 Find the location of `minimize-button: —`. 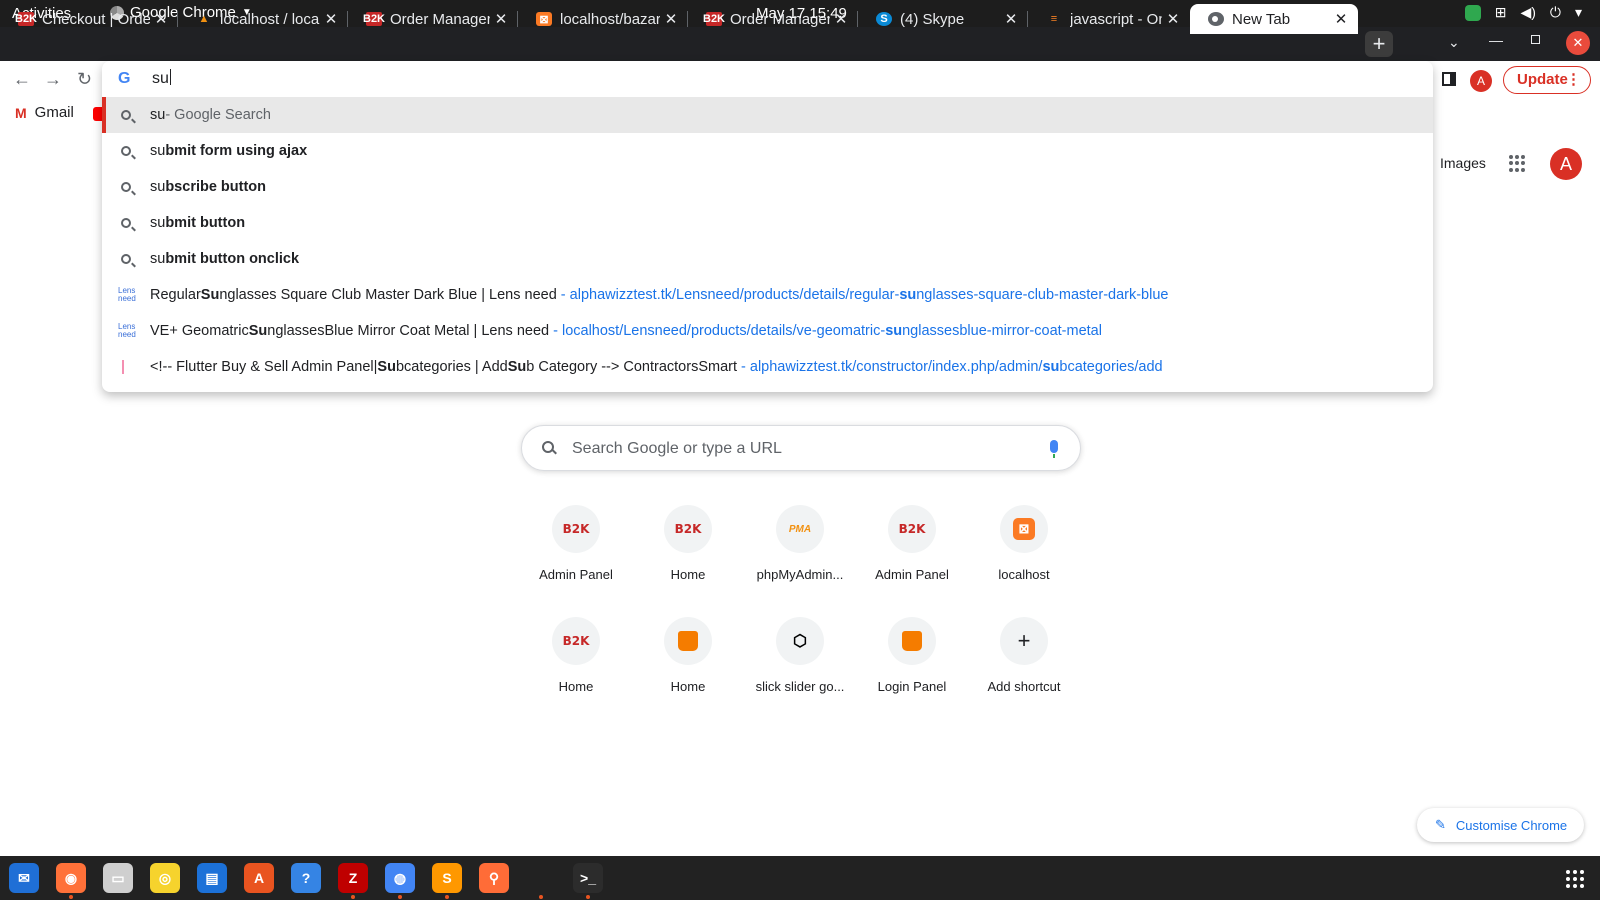

minimize-button: — is located at coordinates (1496, 40).